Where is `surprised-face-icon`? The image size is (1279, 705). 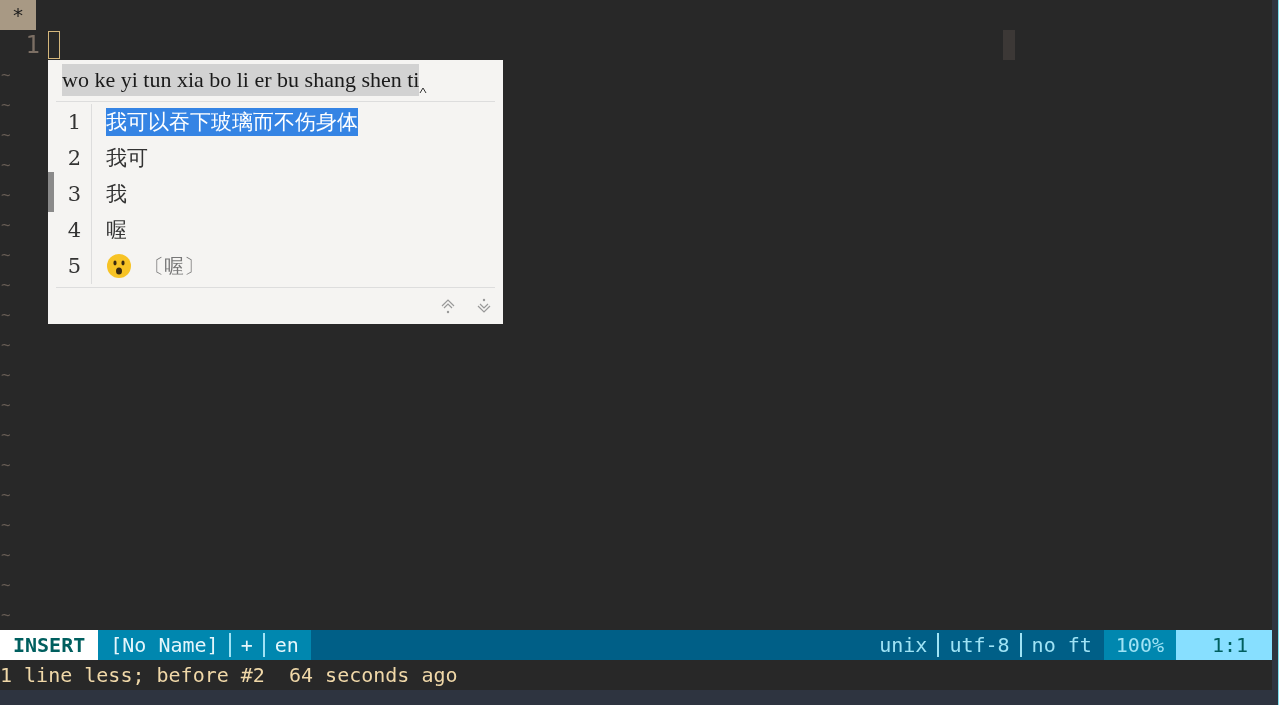 surprised-face-icon is located at coordinates (119, 266).